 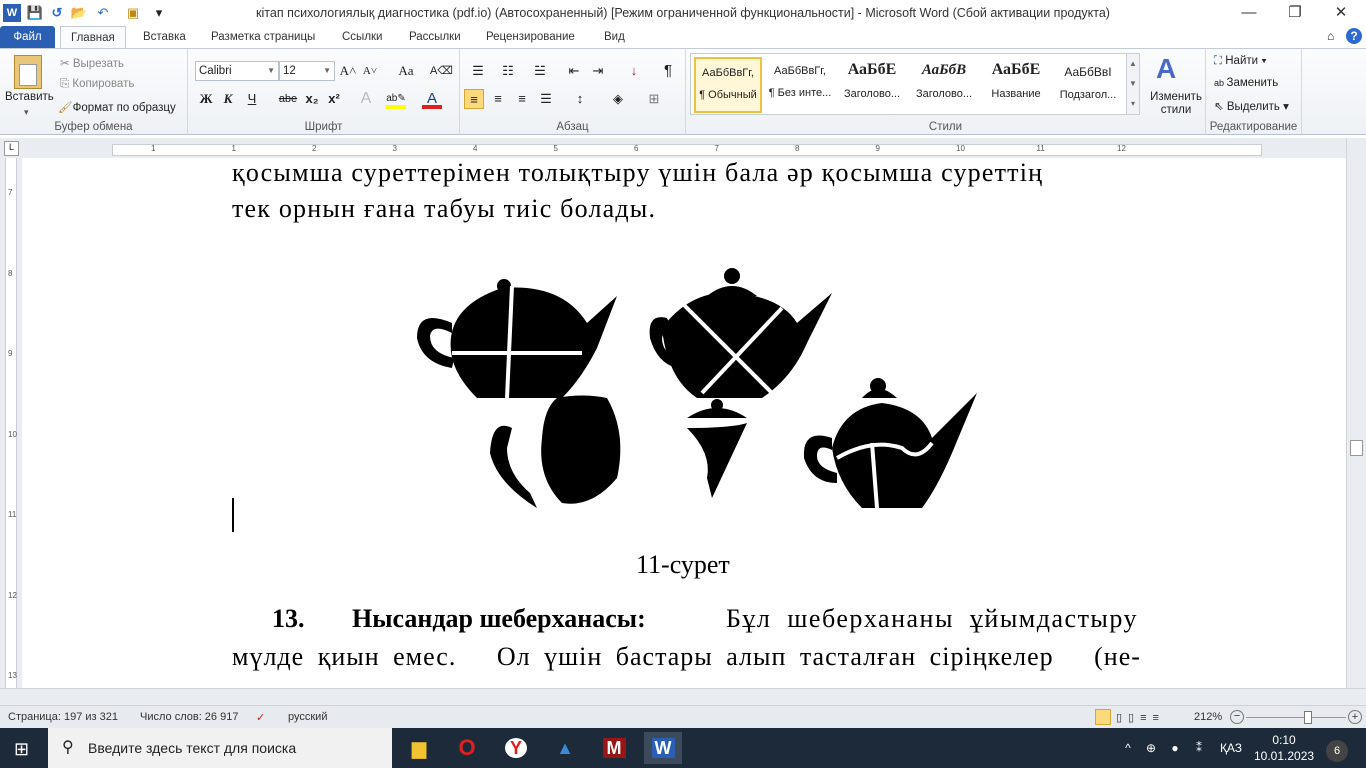 What do you see at coordinates (92, 63) in the screenshot?
I see `cut-button: ✂ Вырезать` at bounding box center [92, 63].